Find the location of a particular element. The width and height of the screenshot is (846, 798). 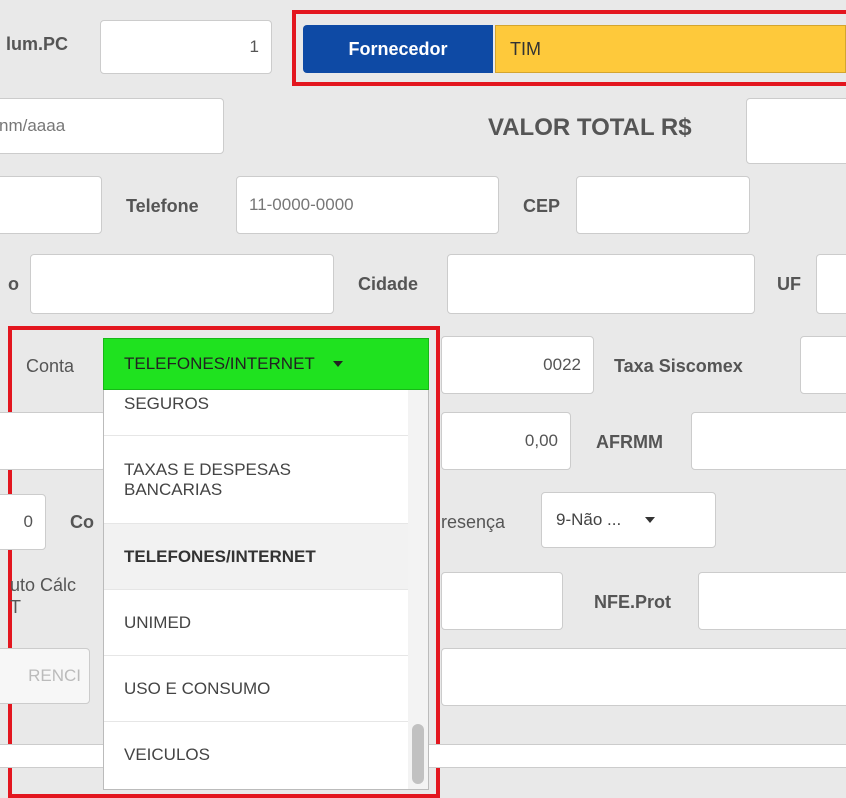

cidade-label: Cidade is located at coordinates (388, 284).